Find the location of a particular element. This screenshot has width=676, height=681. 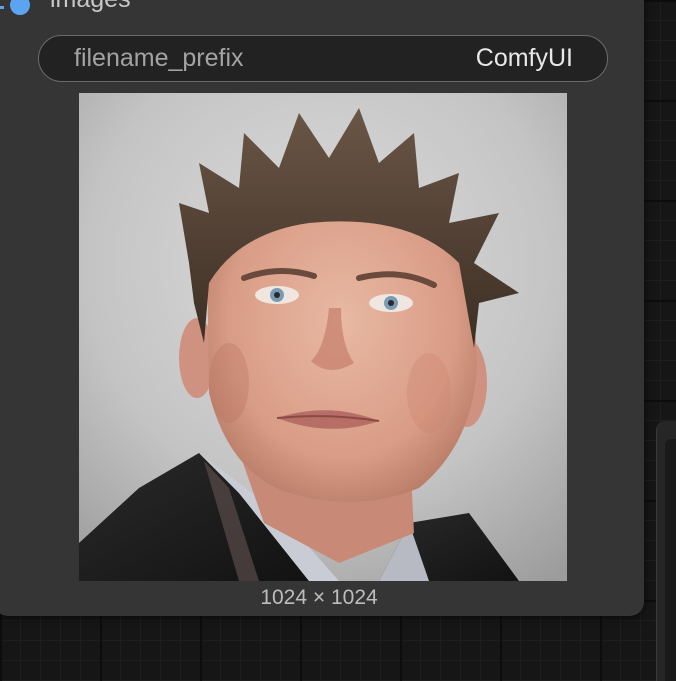

adjacent-node-panel is located at coordinates (666, 551).